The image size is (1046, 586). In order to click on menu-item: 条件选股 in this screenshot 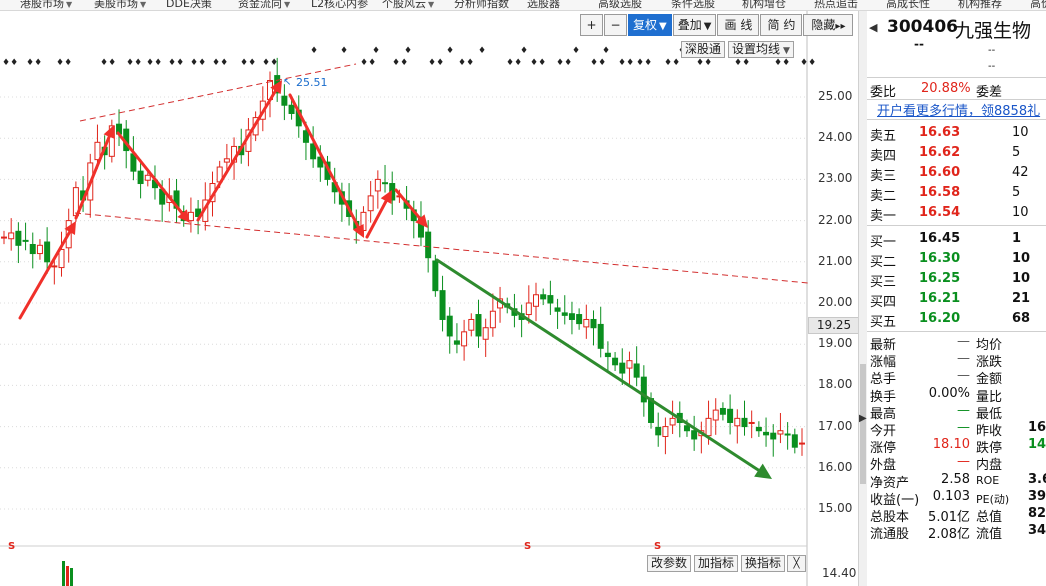, I will do `click(693, 5)`.